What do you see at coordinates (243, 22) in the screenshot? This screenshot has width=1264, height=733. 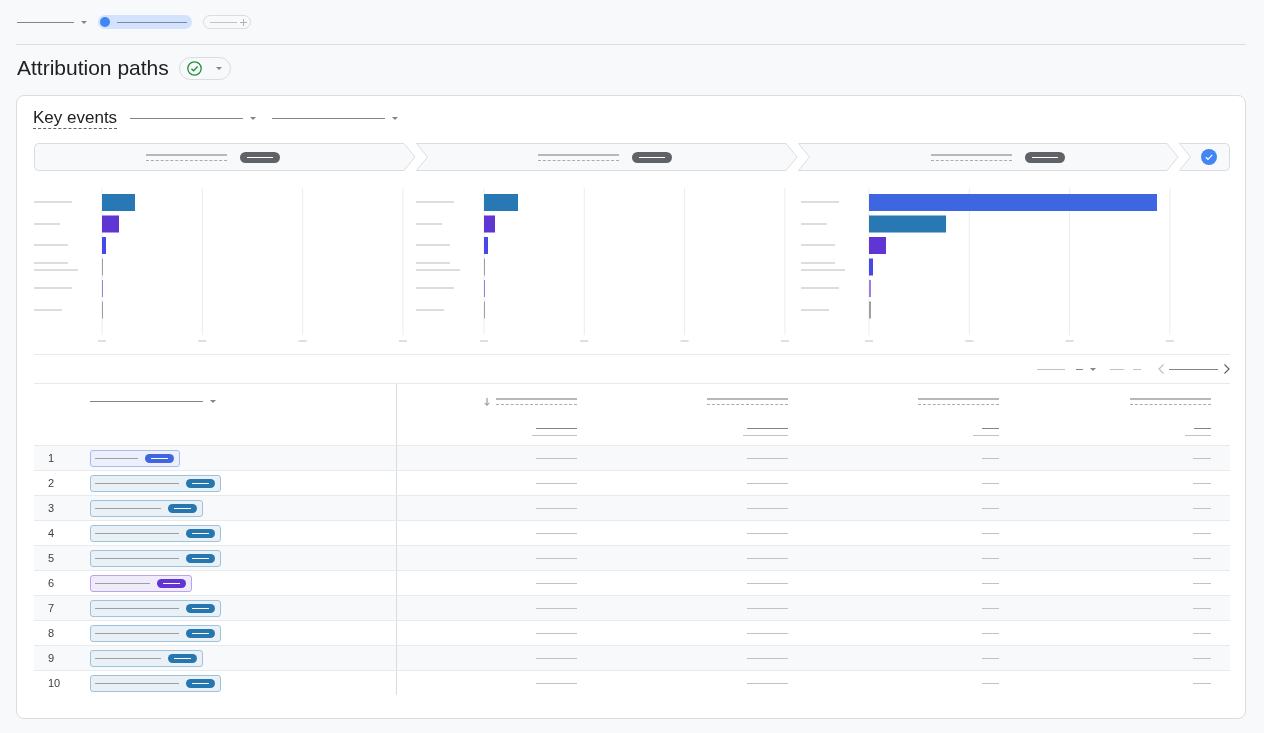 I see `plus-icon` at bounding box center [243, 22].